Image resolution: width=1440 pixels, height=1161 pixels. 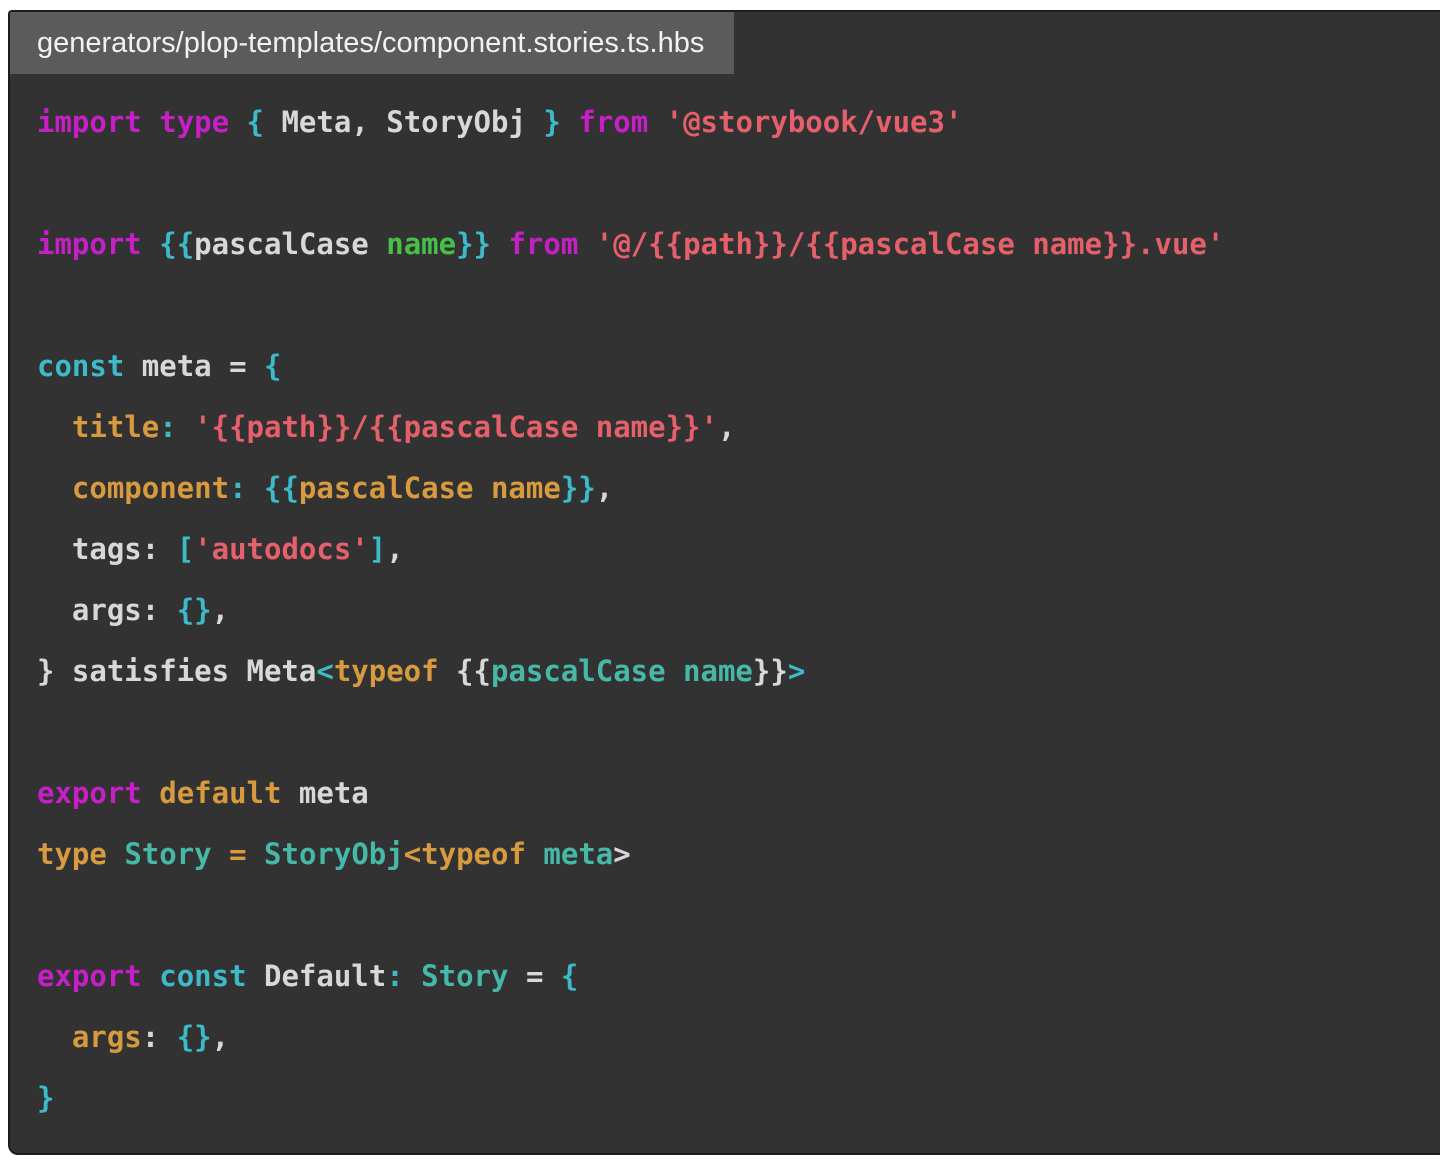 I want to click on code-line: title: '{{path}}/{{pascalCase name}}',, so click(x=732, y=427).